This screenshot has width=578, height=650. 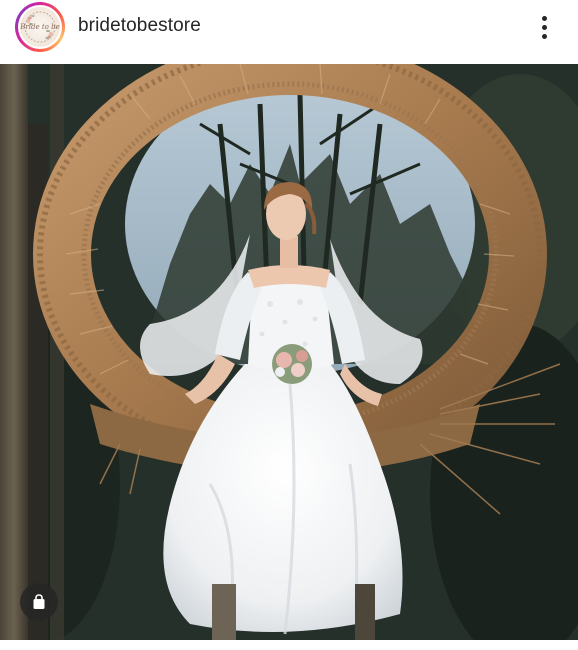 What do you see at coordinates (289, 32) in the screenshot?
I see `post-header: Bride to be bridetobestore` at bounding box center [289, 32].